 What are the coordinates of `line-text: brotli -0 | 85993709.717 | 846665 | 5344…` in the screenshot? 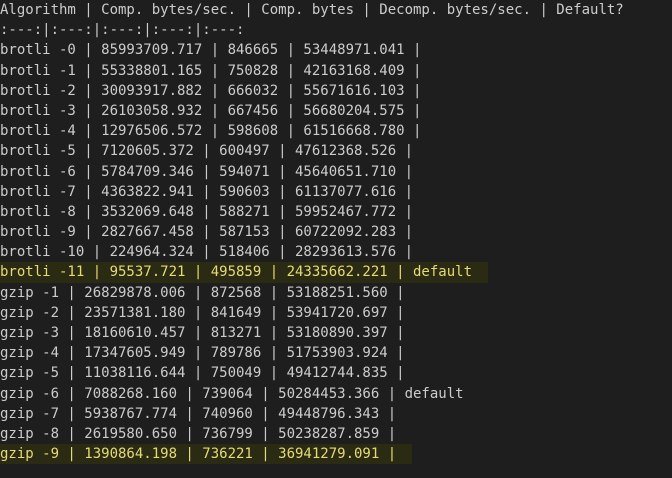 It's located at (211, 50).